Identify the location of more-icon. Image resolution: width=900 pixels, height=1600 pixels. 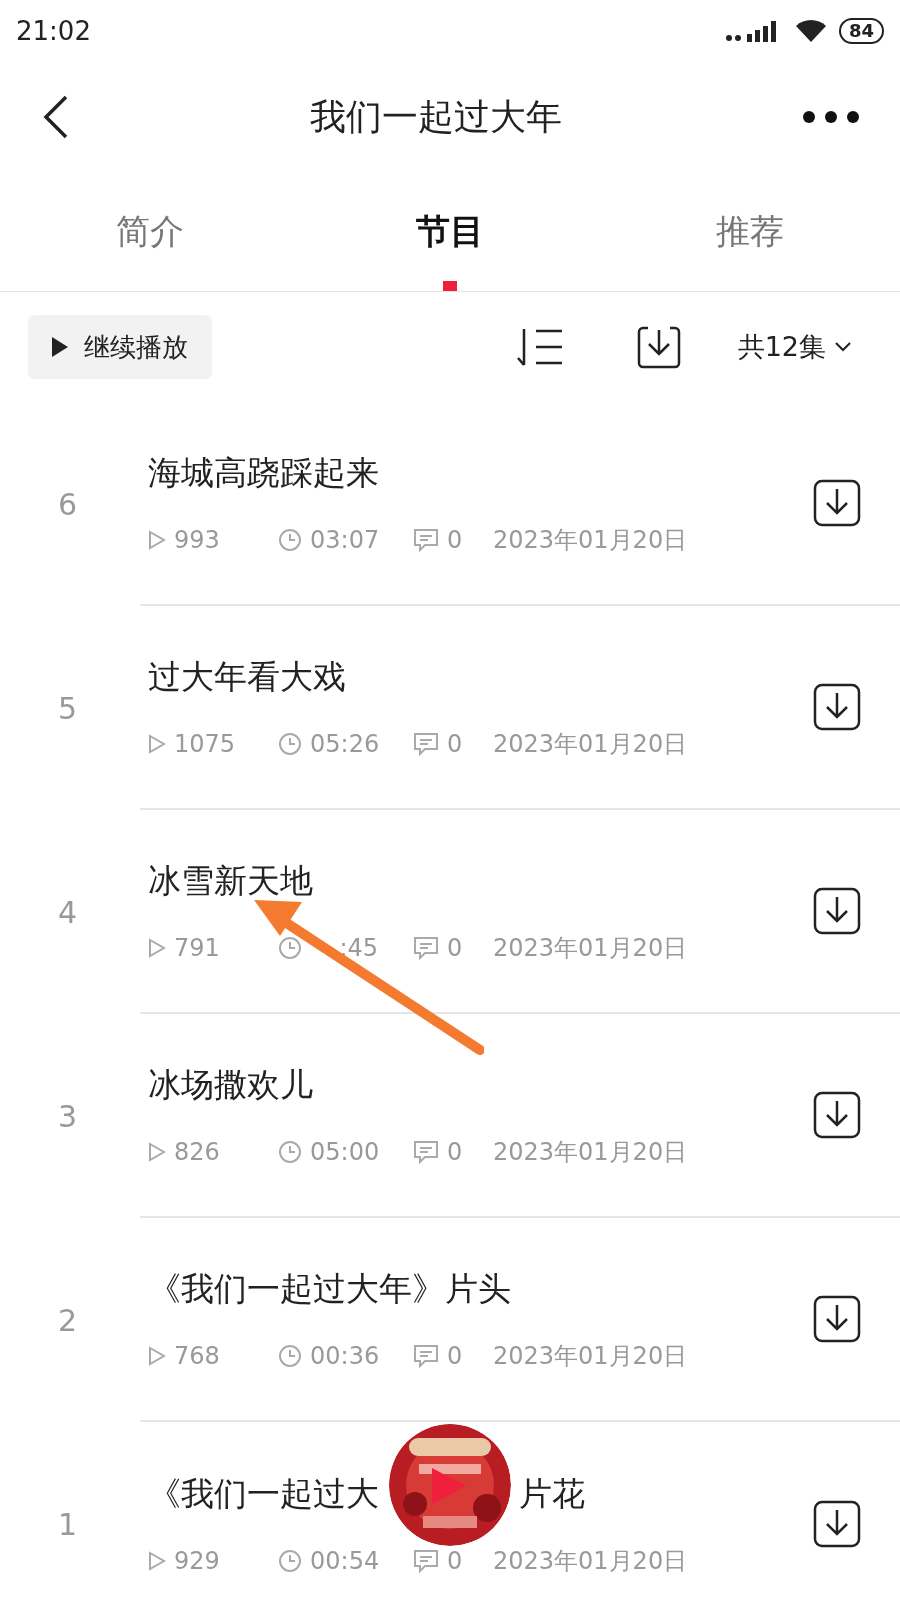
(831, 117).